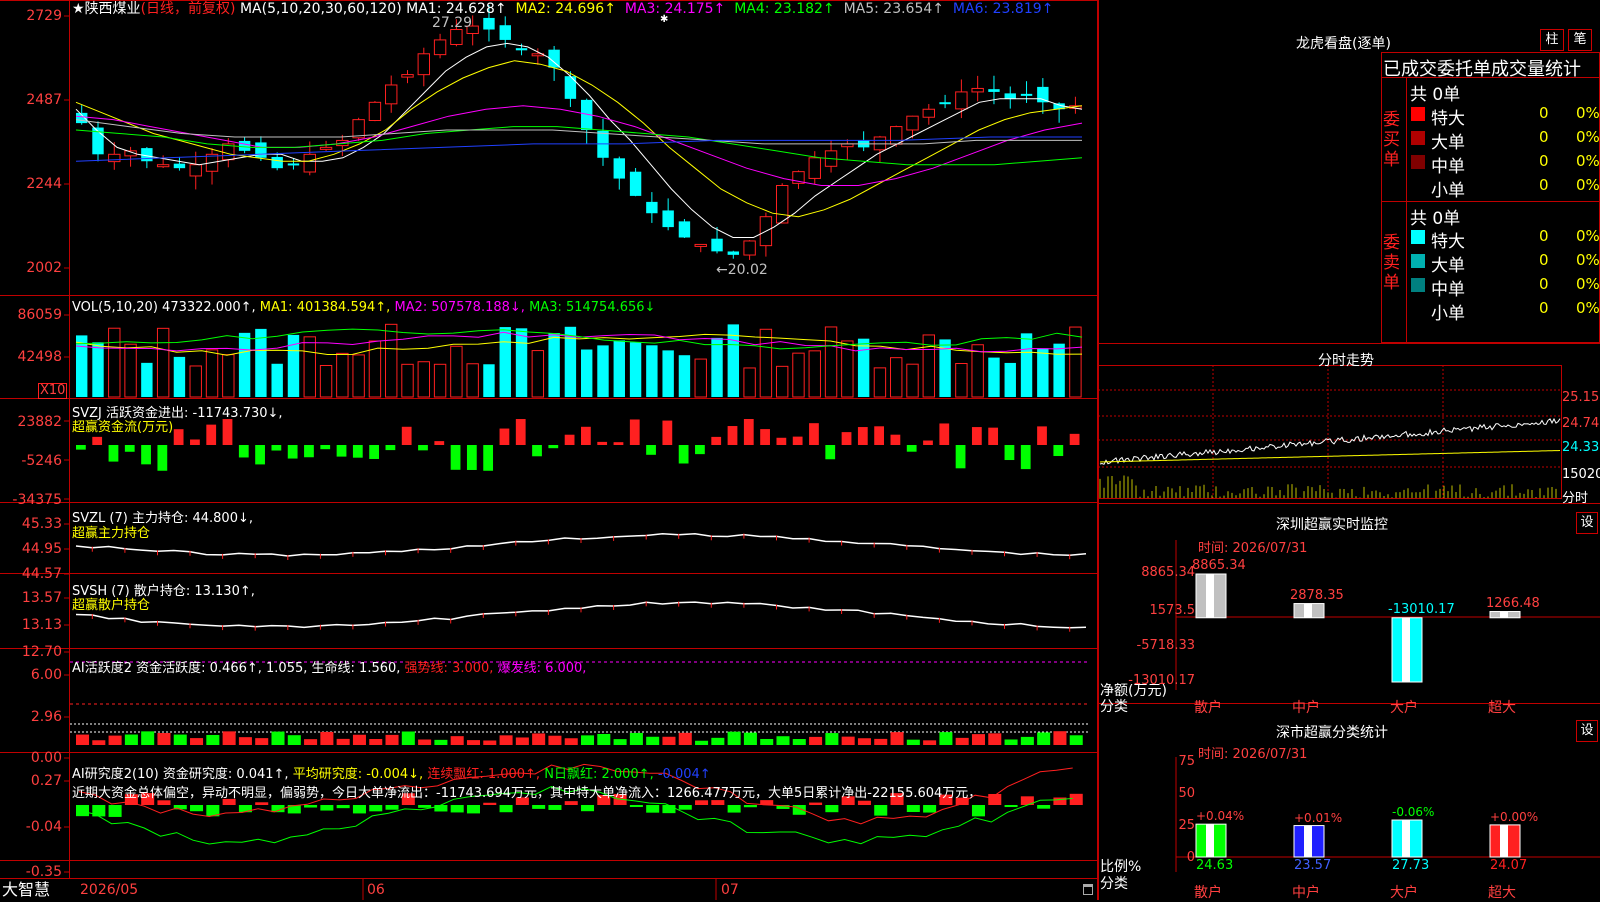 This screenshot has width=1600, height=902. Describe the element at coordinates (1332, 525) in the screenshot. I see `sz-monitor-title: 深圳超赢实时监控` at that location.